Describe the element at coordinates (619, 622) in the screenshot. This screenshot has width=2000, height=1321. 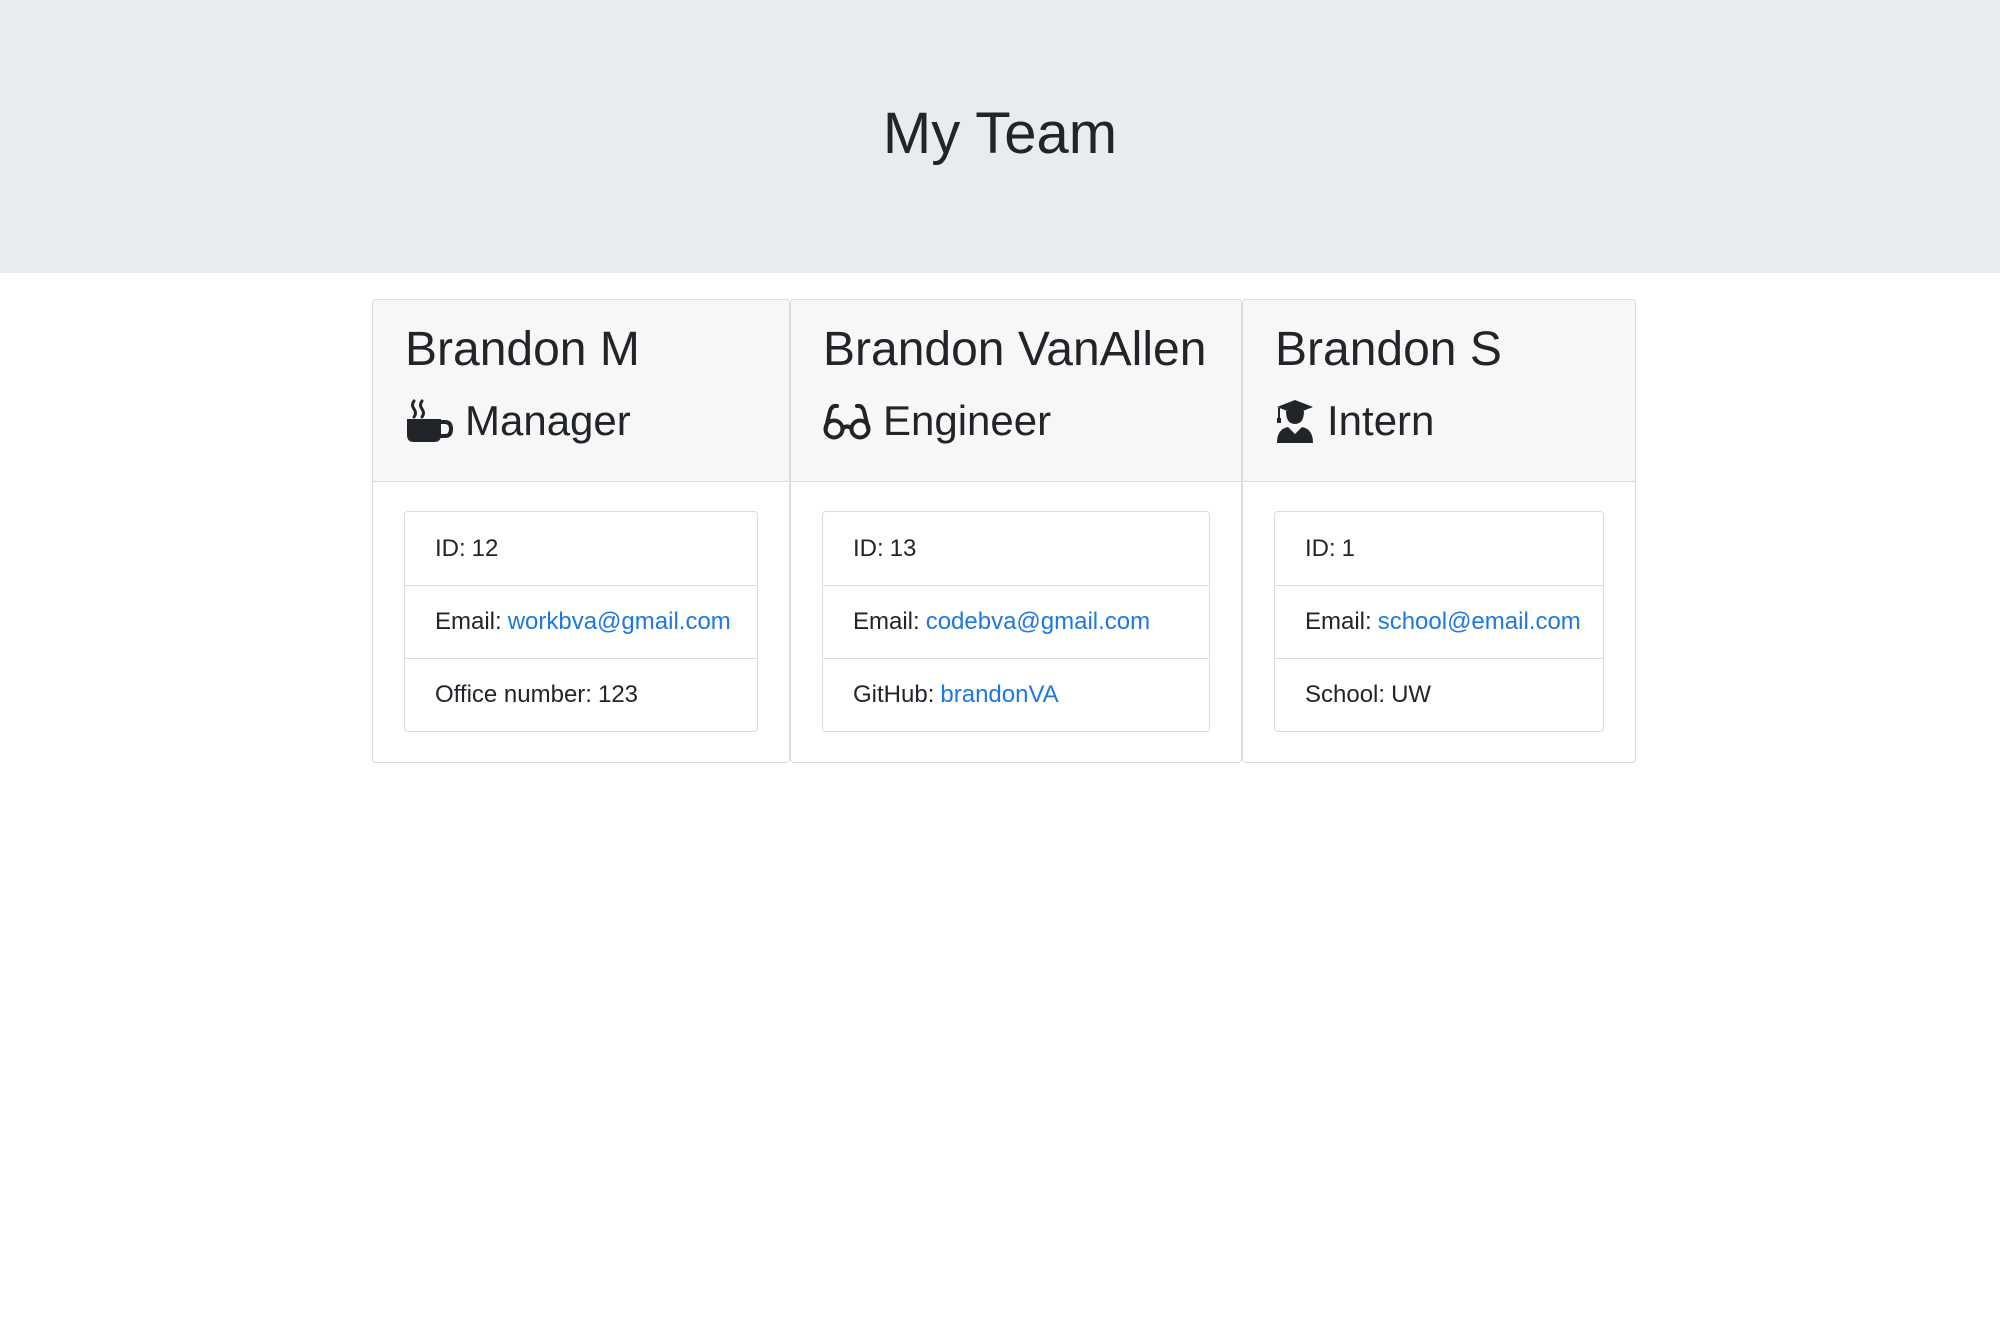
I see `email-link: workbva@gmail.com` at that location.